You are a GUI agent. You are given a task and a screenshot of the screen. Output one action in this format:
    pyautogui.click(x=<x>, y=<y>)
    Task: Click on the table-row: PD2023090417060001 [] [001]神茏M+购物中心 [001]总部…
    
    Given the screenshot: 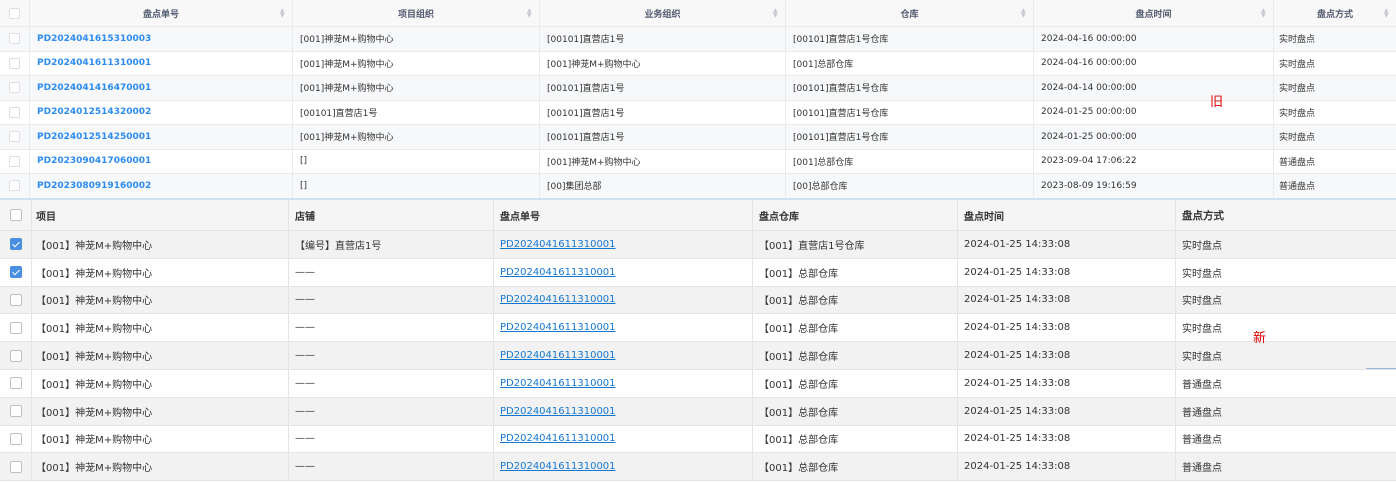 What is the action you would take?
    pyautogui.click(x=698, y=161)
    